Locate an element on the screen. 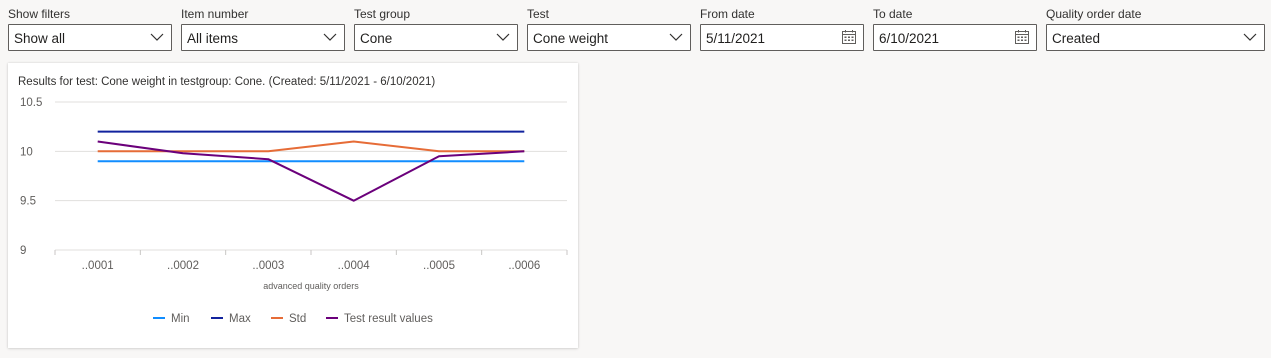 The width and height of the screenshot is (1271, 358). test-label: Test is located at coordinates (538, 14).